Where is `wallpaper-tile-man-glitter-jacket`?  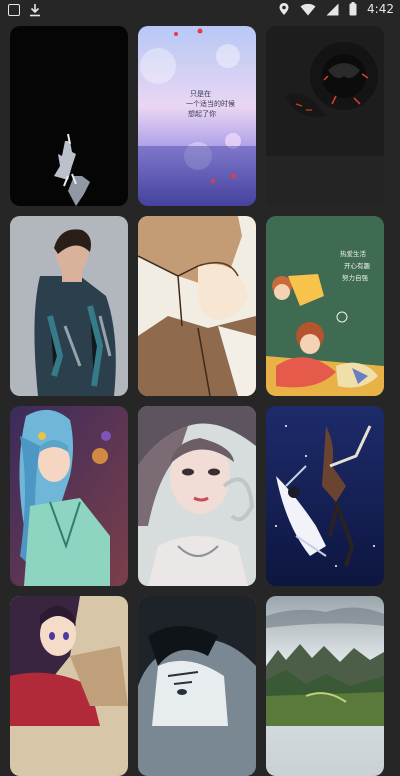 wallpaper-tile-man-glitter-jacket is located at coordinates (69, 306).